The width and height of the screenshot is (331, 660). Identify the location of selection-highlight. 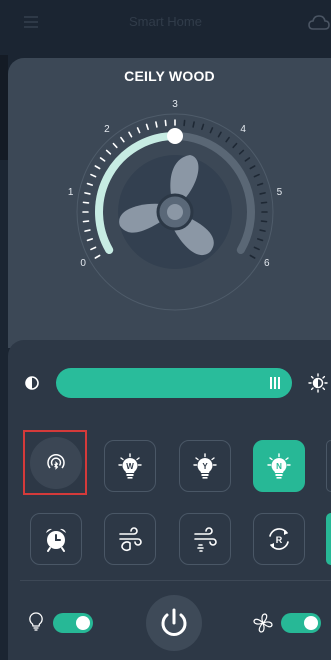
(55, 462).